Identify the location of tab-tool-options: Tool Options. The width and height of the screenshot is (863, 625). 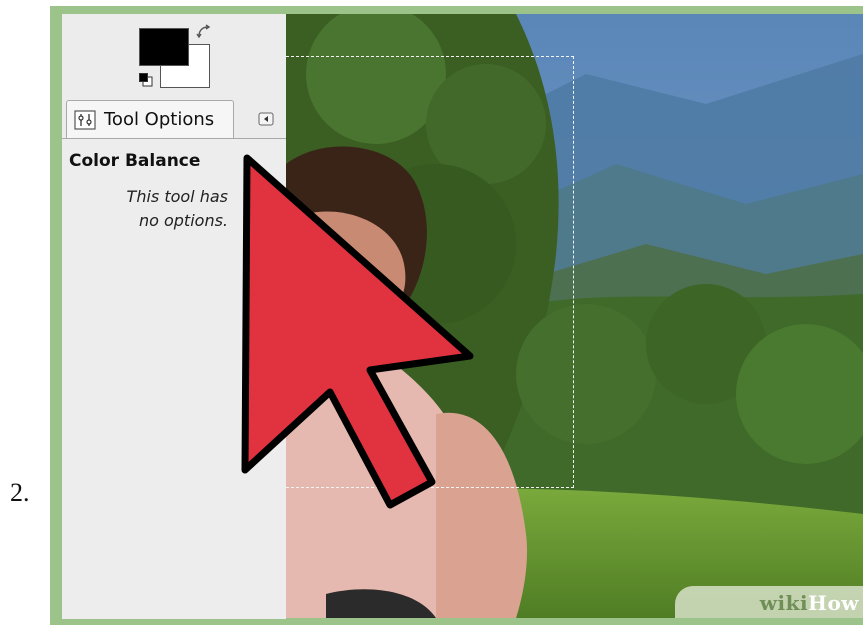
(150, 119).